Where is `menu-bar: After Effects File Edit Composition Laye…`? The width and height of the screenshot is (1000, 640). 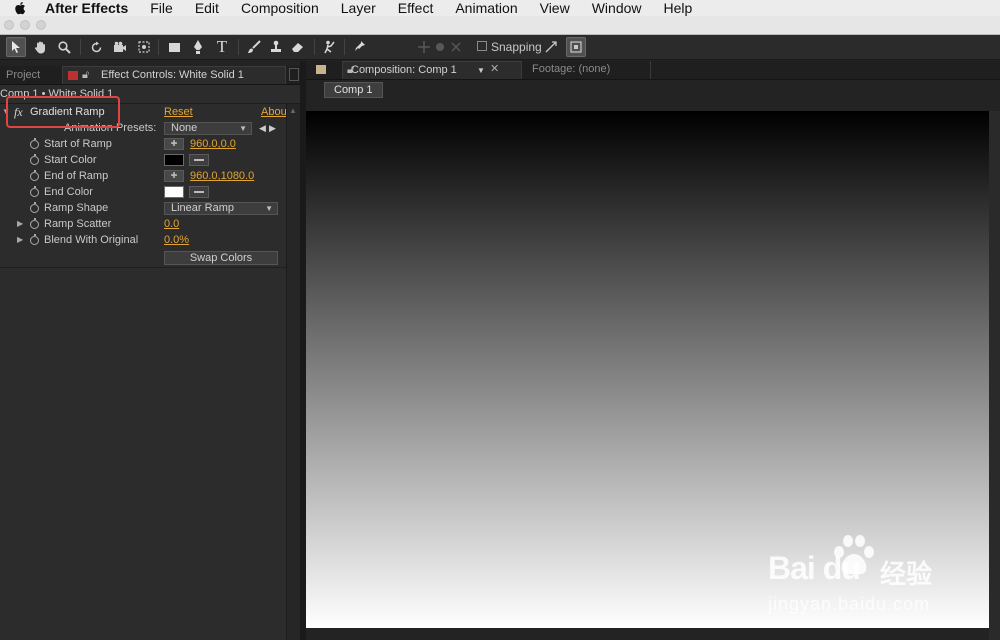
menu-bar: After Effects File Edit Composition Laye… is located at coordinates (500, 8).